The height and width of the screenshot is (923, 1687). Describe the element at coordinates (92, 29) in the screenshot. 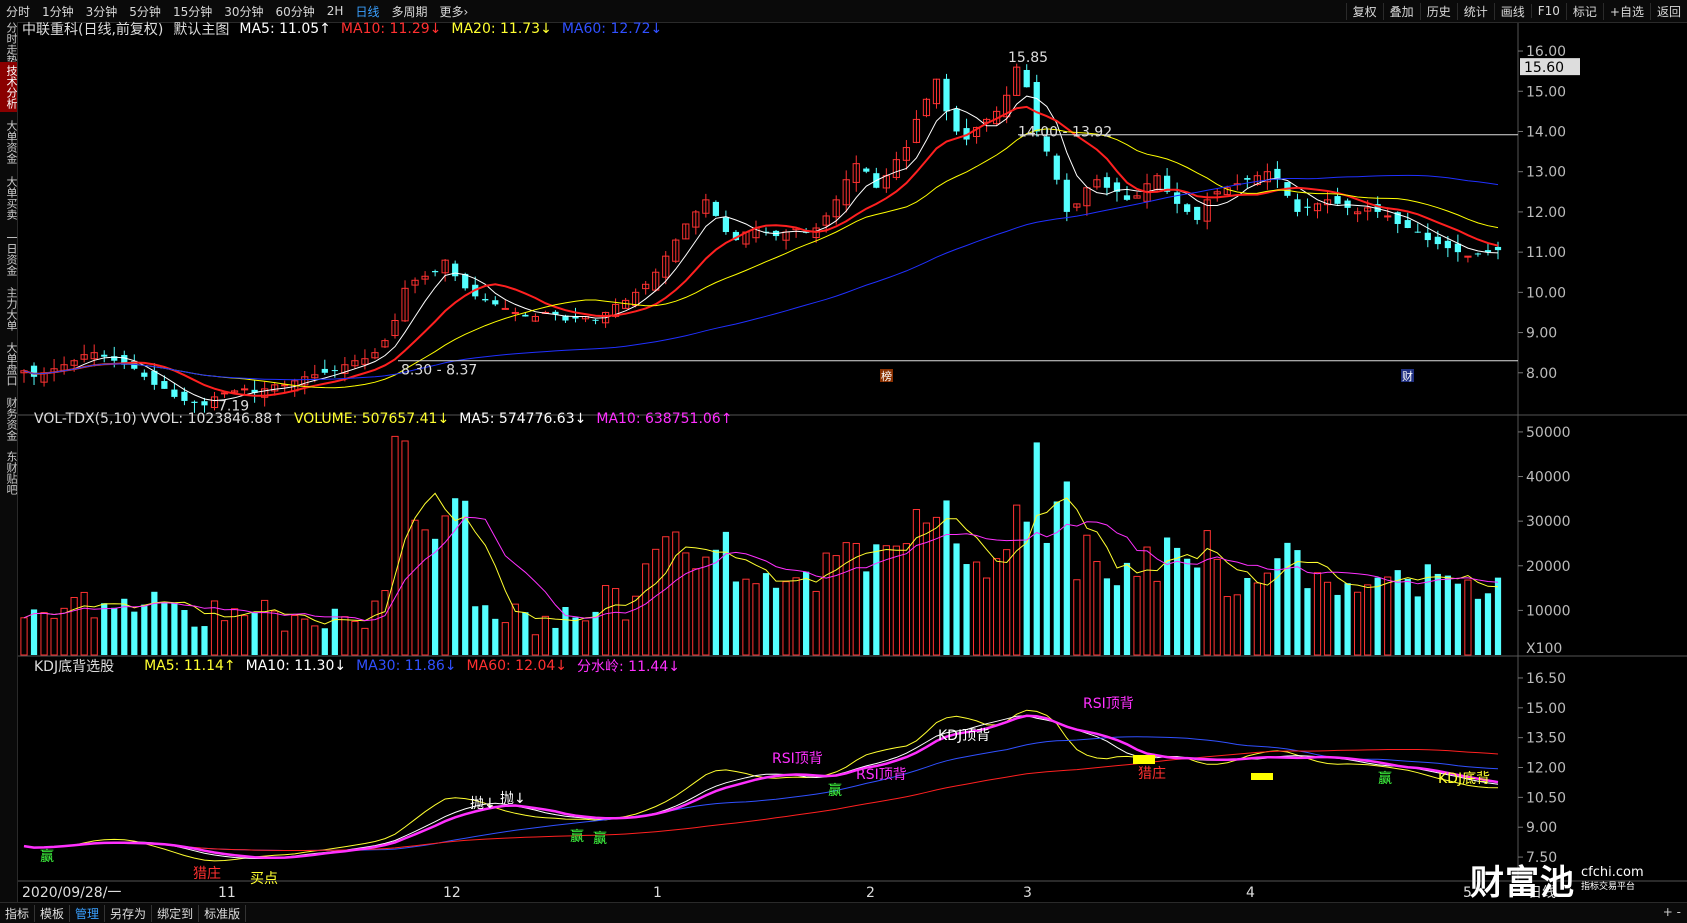

I see `stock-title: 中联重科(日线,前复权)` at that location.